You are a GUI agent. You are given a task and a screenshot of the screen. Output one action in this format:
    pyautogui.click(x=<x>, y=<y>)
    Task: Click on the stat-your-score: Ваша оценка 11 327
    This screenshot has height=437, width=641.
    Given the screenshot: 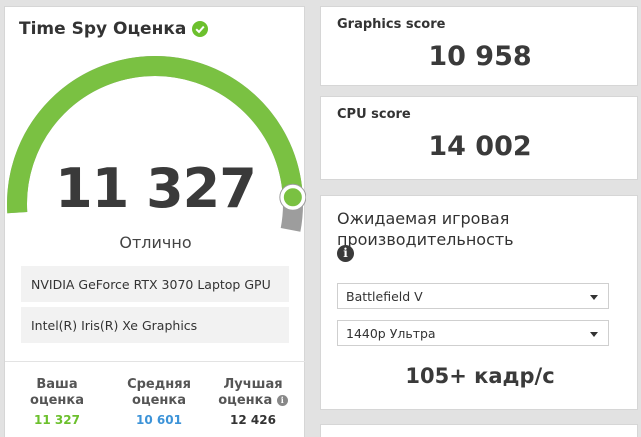 What is the action you would take?
    pyautogui.click(x=57, y=402)
    